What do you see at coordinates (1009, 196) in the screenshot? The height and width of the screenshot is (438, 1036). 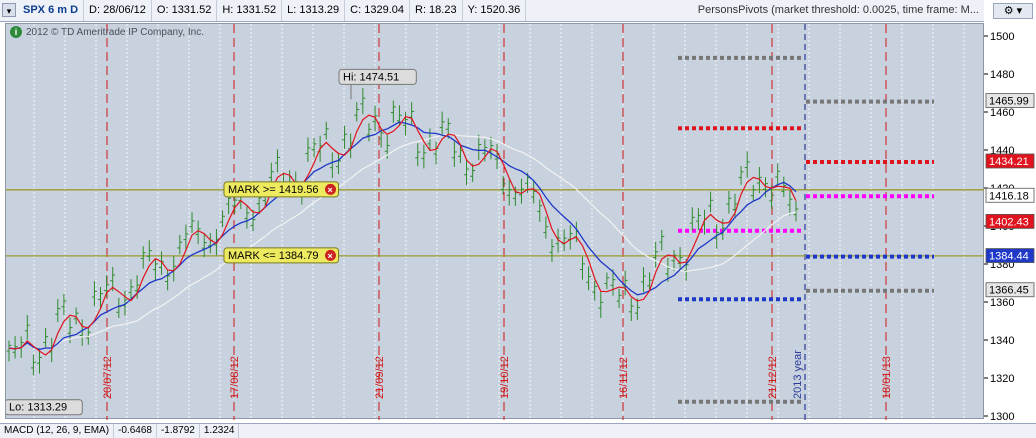 I see `price-badge-label: 1416.18` at bounding box center [1009, 196].